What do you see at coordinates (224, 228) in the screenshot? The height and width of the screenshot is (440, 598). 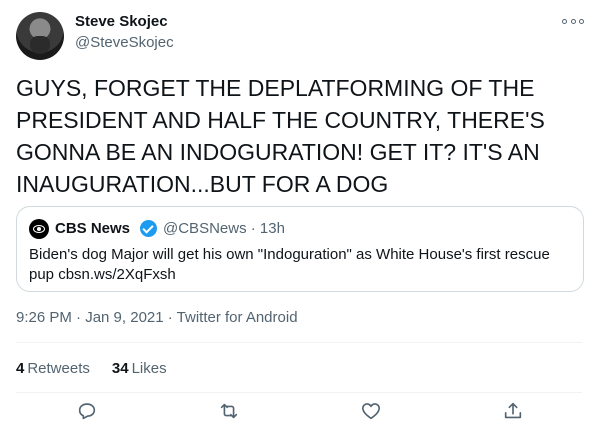 I see `quoted-author-handle-time: @CBSNews · 13h` at bounding box center [224, 228].